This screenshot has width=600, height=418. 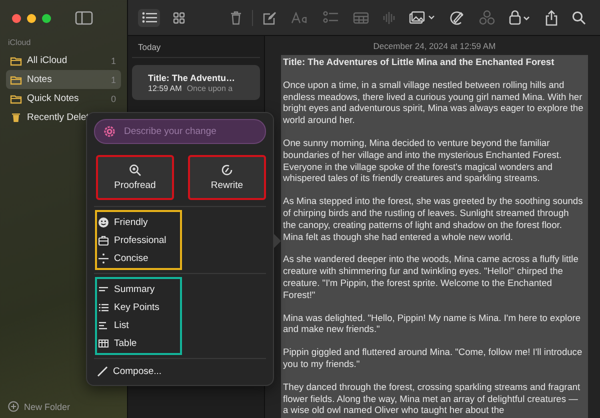 I want to click on note-card: Title: The Adventu… 12:59 AM Once upon a, so click(x=196, y=82).